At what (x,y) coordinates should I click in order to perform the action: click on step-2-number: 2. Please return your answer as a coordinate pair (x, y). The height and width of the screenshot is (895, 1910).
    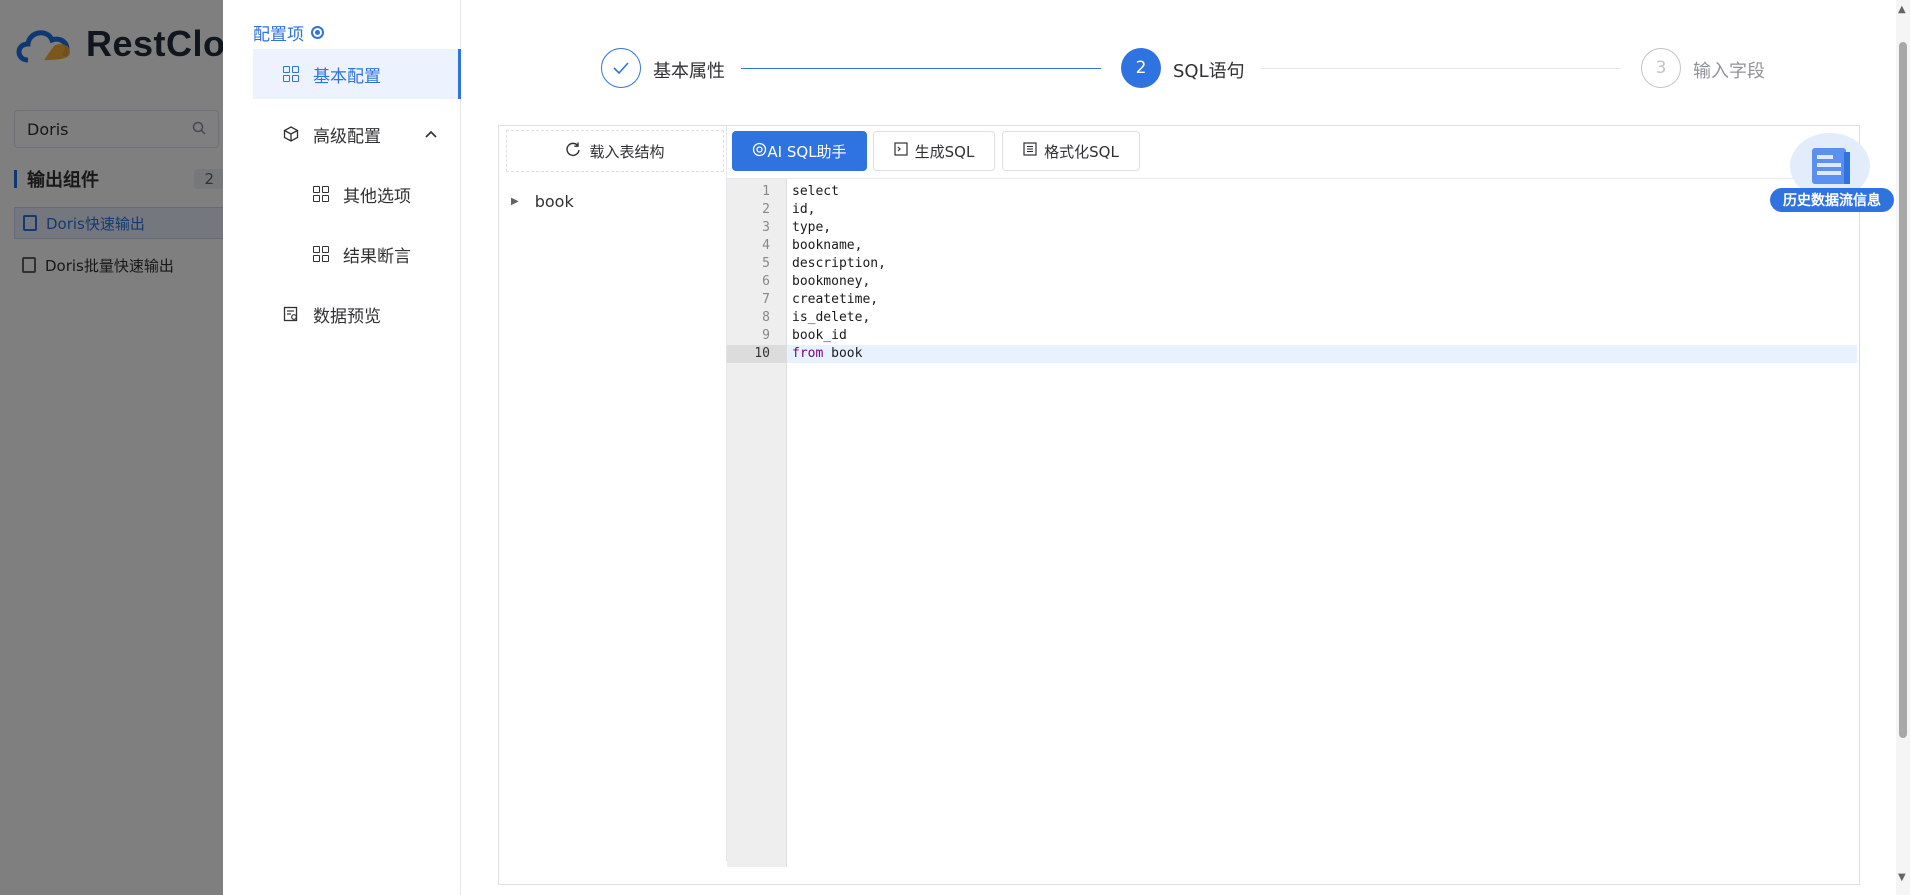
    Looking at the image, I should click on (1141, 68).